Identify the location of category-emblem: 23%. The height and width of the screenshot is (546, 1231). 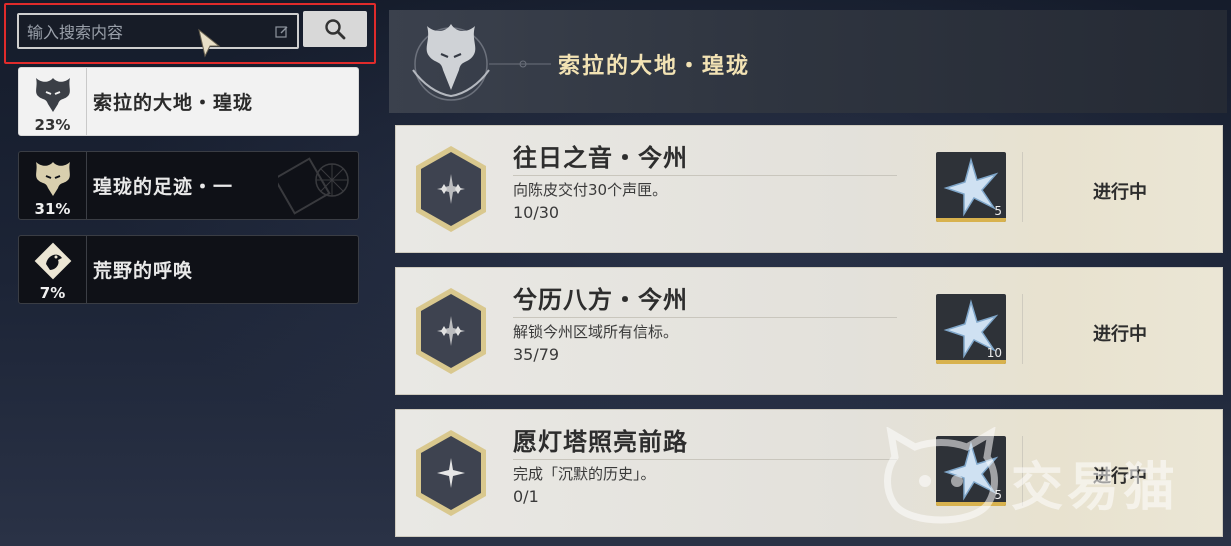
(53, 101).